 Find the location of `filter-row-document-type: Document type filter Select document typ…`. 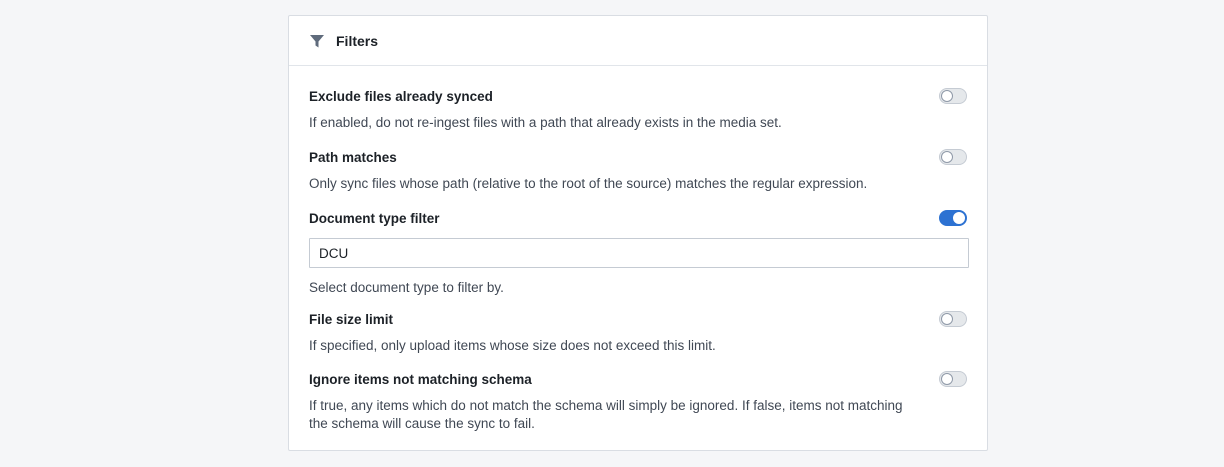

filter-row-document-type: Document type filter Select document typ… is located at coordinates (639, 252).